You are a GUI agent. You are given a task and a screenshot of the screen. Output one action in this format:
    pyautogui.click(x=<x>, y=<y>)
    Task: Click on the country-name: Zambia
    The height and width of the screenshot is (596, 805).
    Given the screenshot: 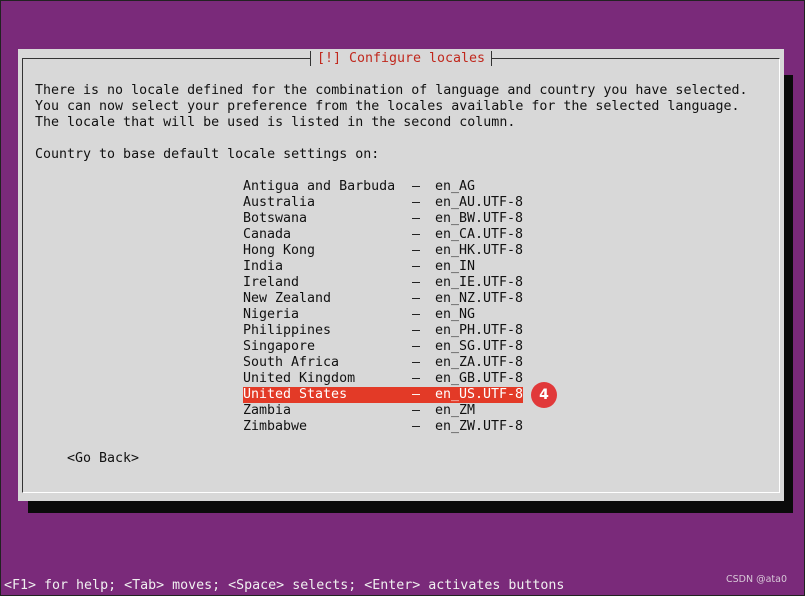 What is the action you would take?
    pyautogui.click(x=267, y=410)
    